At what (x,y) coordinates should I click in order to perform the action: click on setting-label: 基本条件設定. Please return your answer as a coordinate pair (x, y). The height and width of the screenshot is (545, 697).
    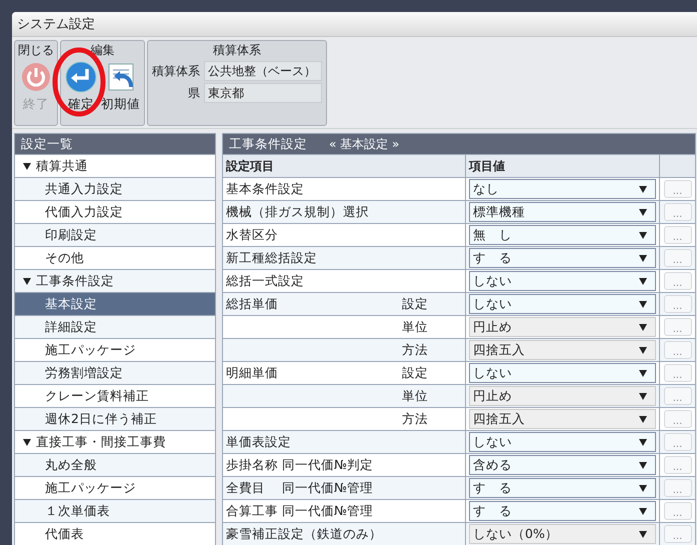
    Looking at the image, I should click on (265, 189).